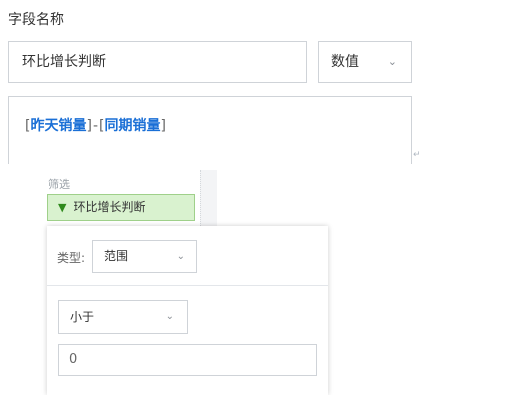 The image size is (515, 395). Describe the element at coordinates (116, 256) in the screenshot. I see `filter-kind-value: 范围` at that location.